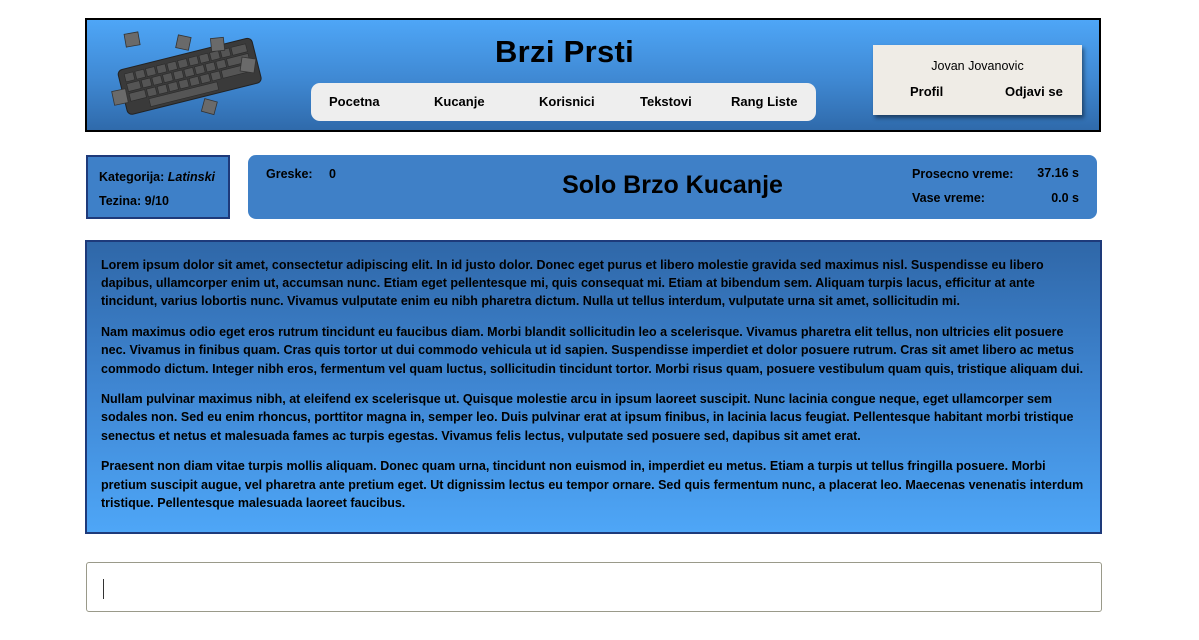 This screenshot has width=1199, height=640. What do you see at coordinates (977, 80) in the screenshot?
I see `user-panel: Jovan Jovanovic Profil Odjavi se` at bounding box center [977, 80].